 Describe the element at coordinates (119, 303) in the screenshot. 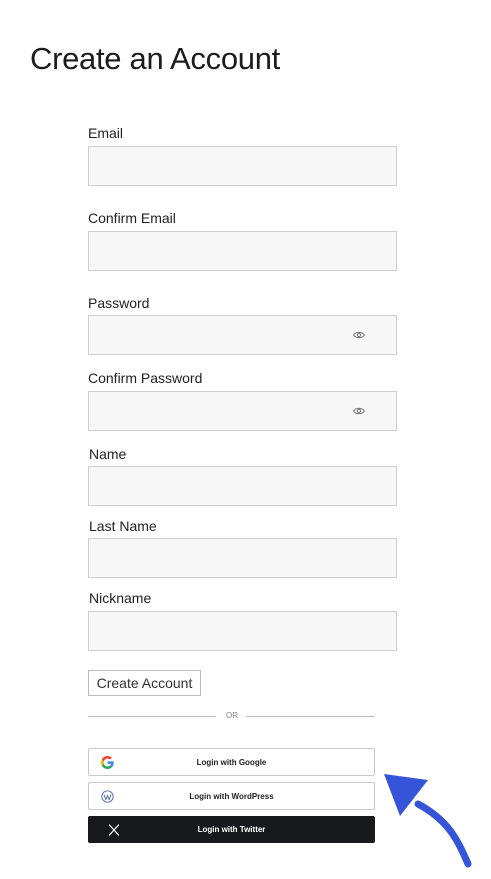

I see `password-label: Password` at that location.